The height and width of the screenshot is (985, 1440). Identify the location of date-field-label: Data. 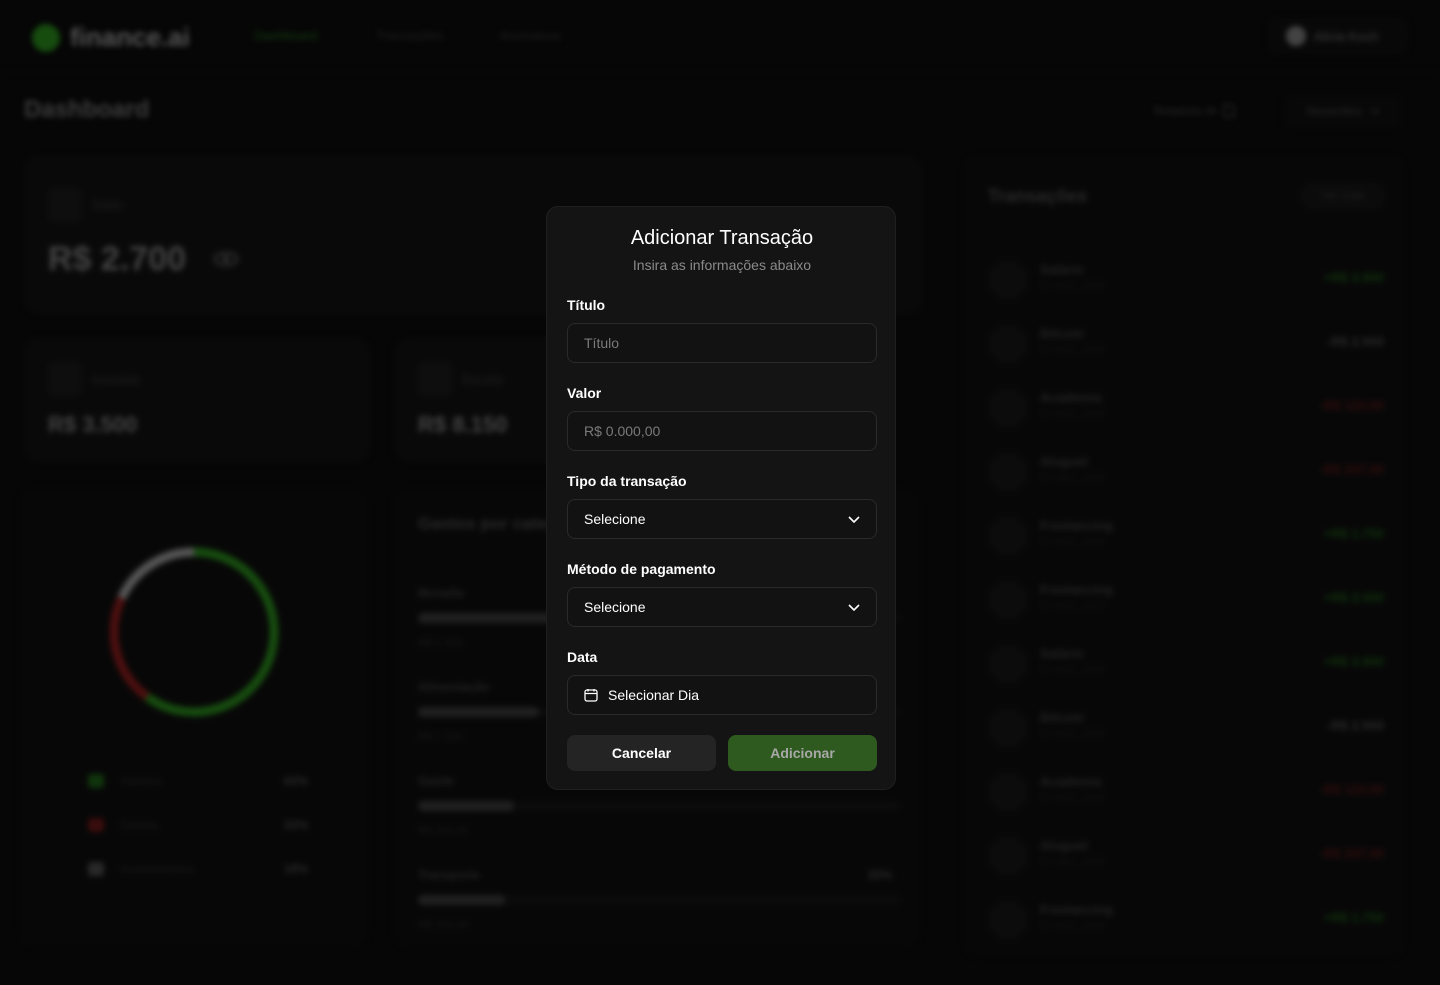
(582, 657).